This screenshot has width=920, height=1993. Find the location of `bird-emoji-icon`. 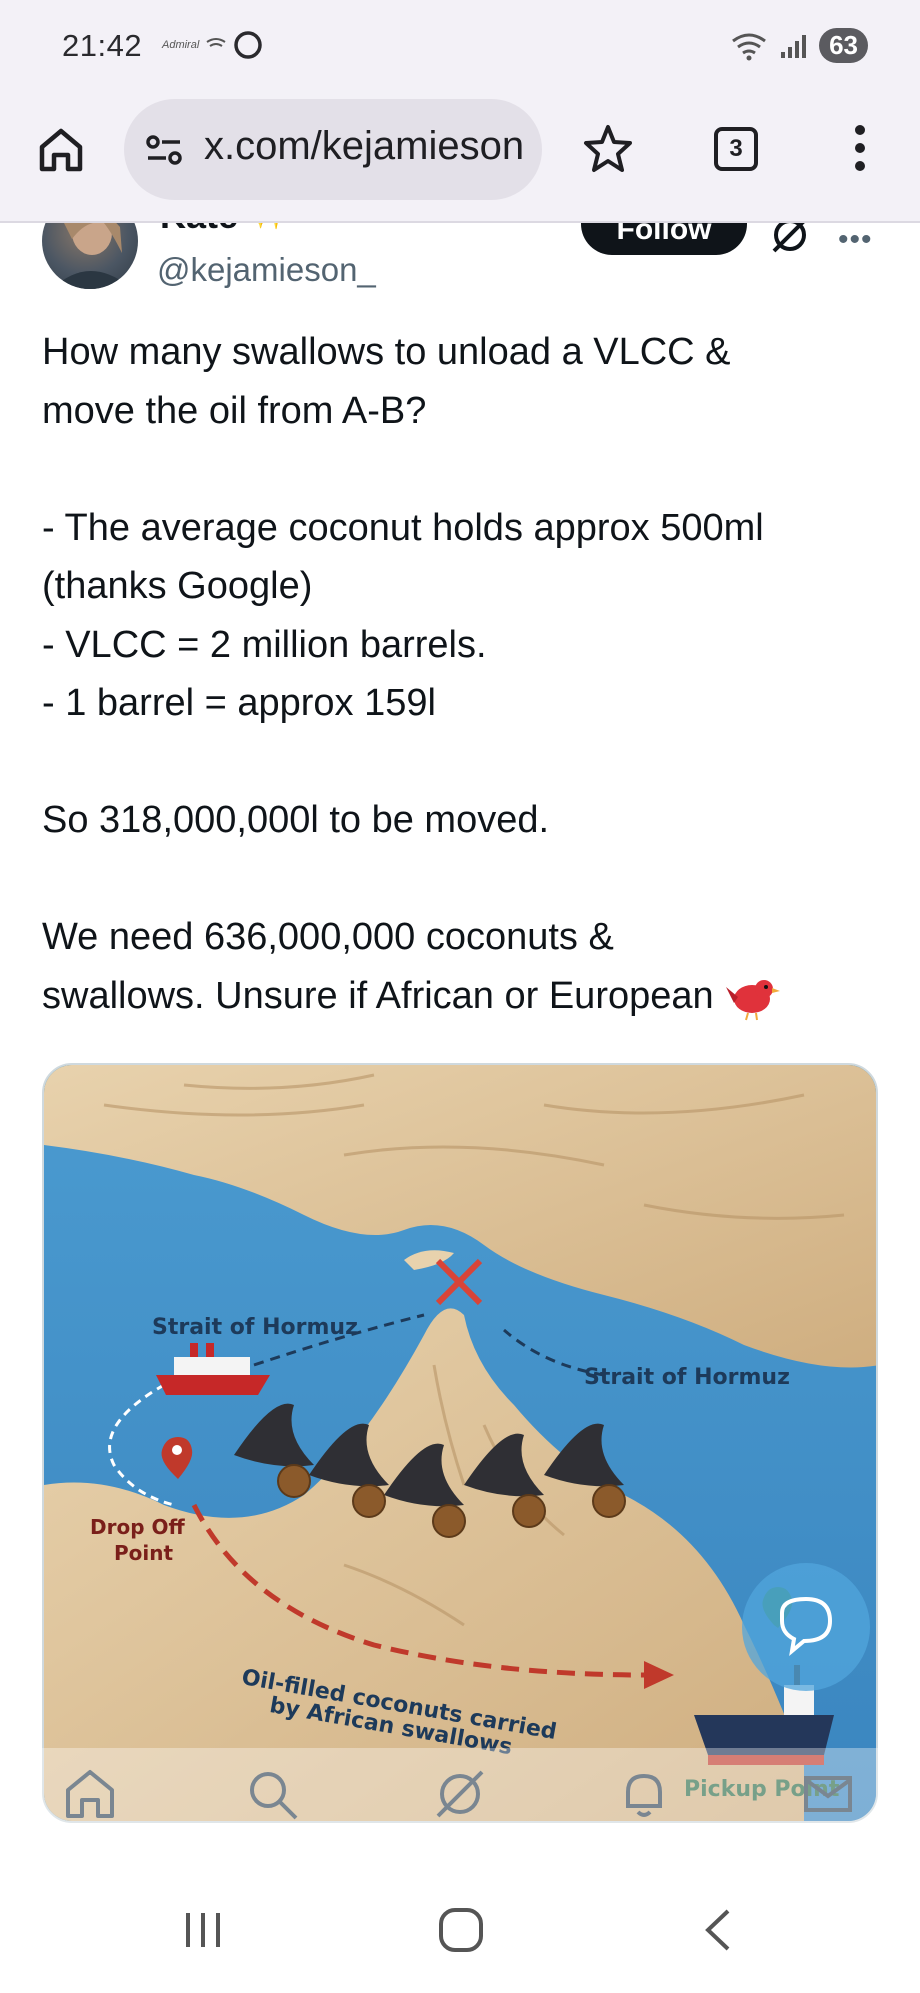

bird-emoji-icon is located at coordinates (752, 1000).